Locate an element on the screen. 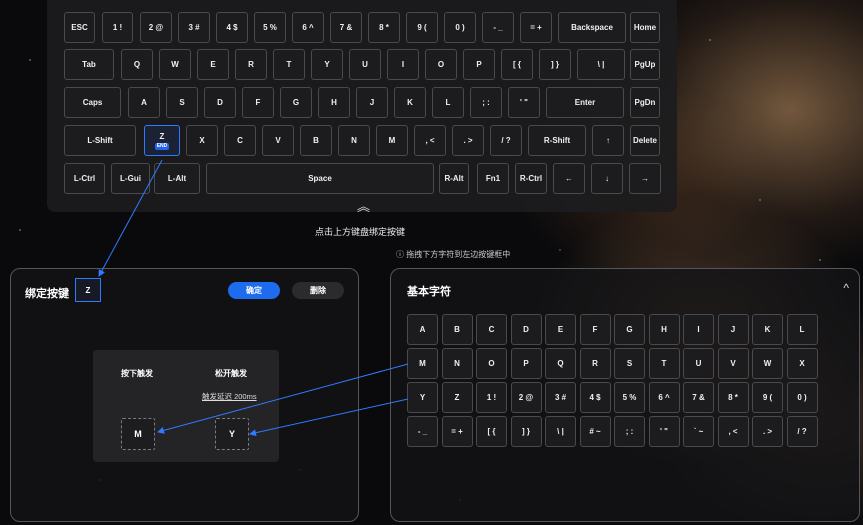 This screenshot has height=525, width=863. key-2-10: ; : is located at coordinates (486, 102).